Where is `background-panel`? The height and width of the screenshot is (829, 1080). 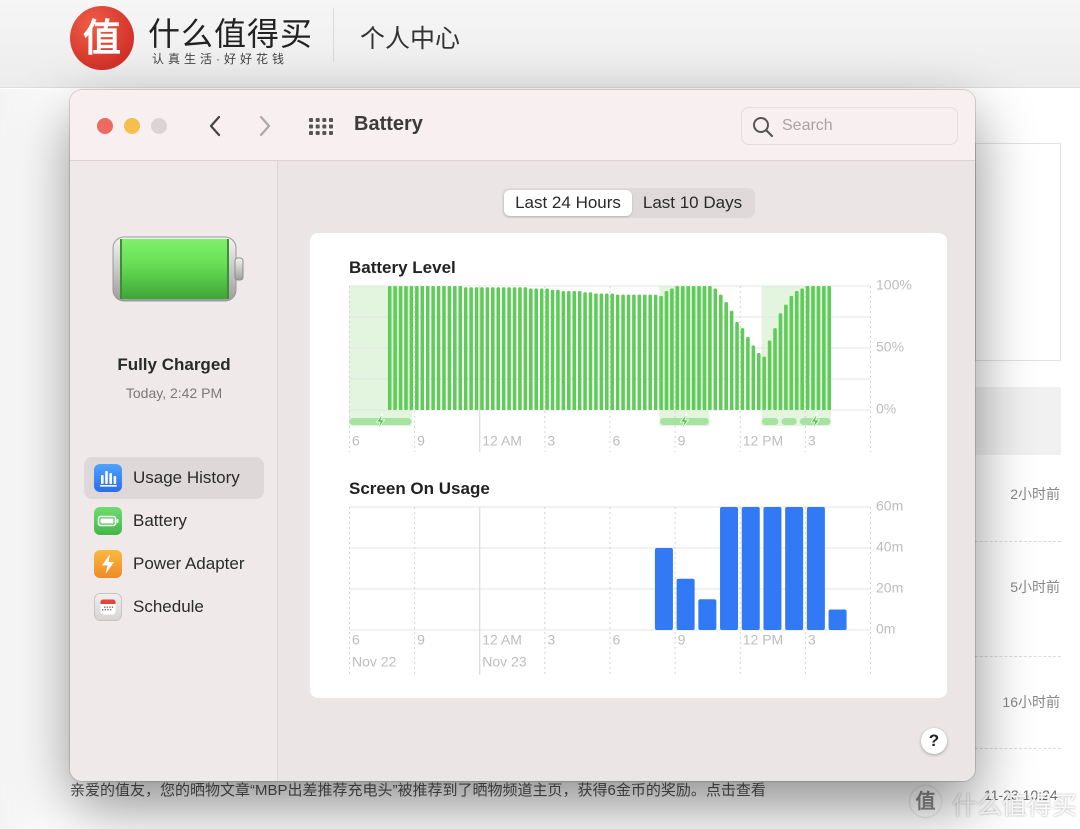
background-panel is located at coordinates (1018, 252).